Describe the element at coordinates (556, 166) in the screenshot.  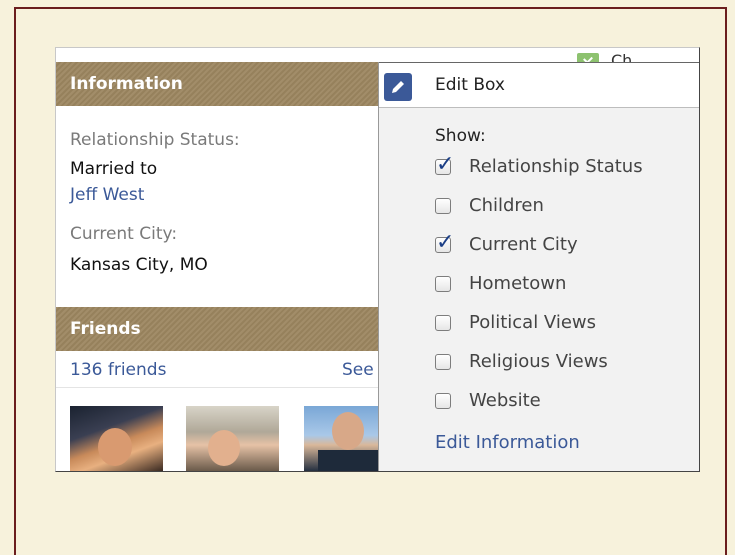
I see `option-label: Relationship Status` at that location.